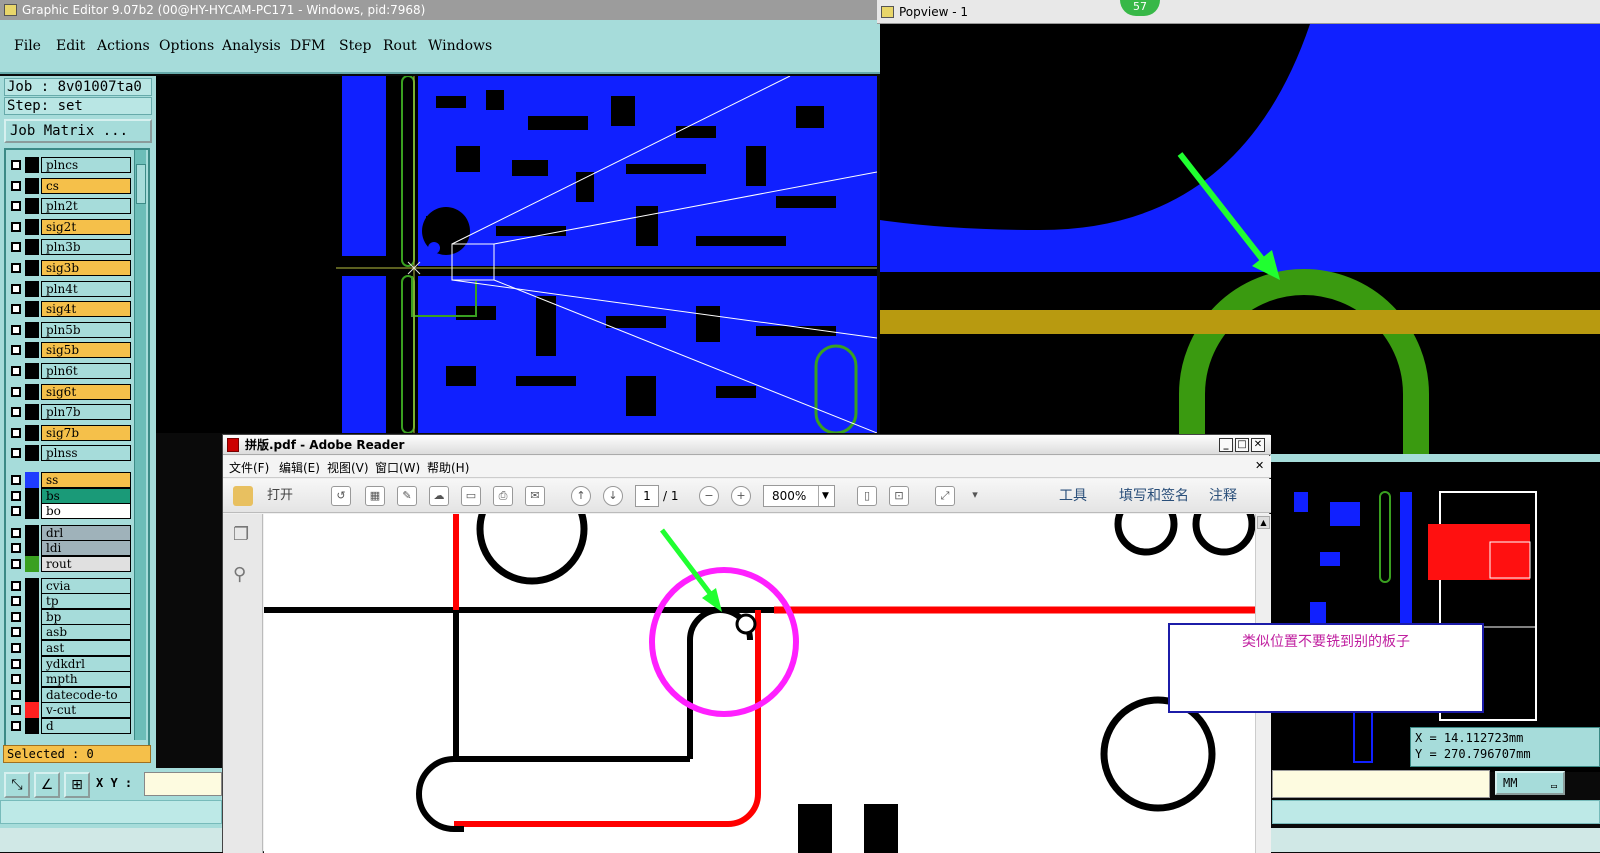 The height and width of the screenshot is (853, 1600). What do you see at coordinates (70, 46) in the screenshot?
I see `menu-edit: Edit` at bounding box center [70, 46].